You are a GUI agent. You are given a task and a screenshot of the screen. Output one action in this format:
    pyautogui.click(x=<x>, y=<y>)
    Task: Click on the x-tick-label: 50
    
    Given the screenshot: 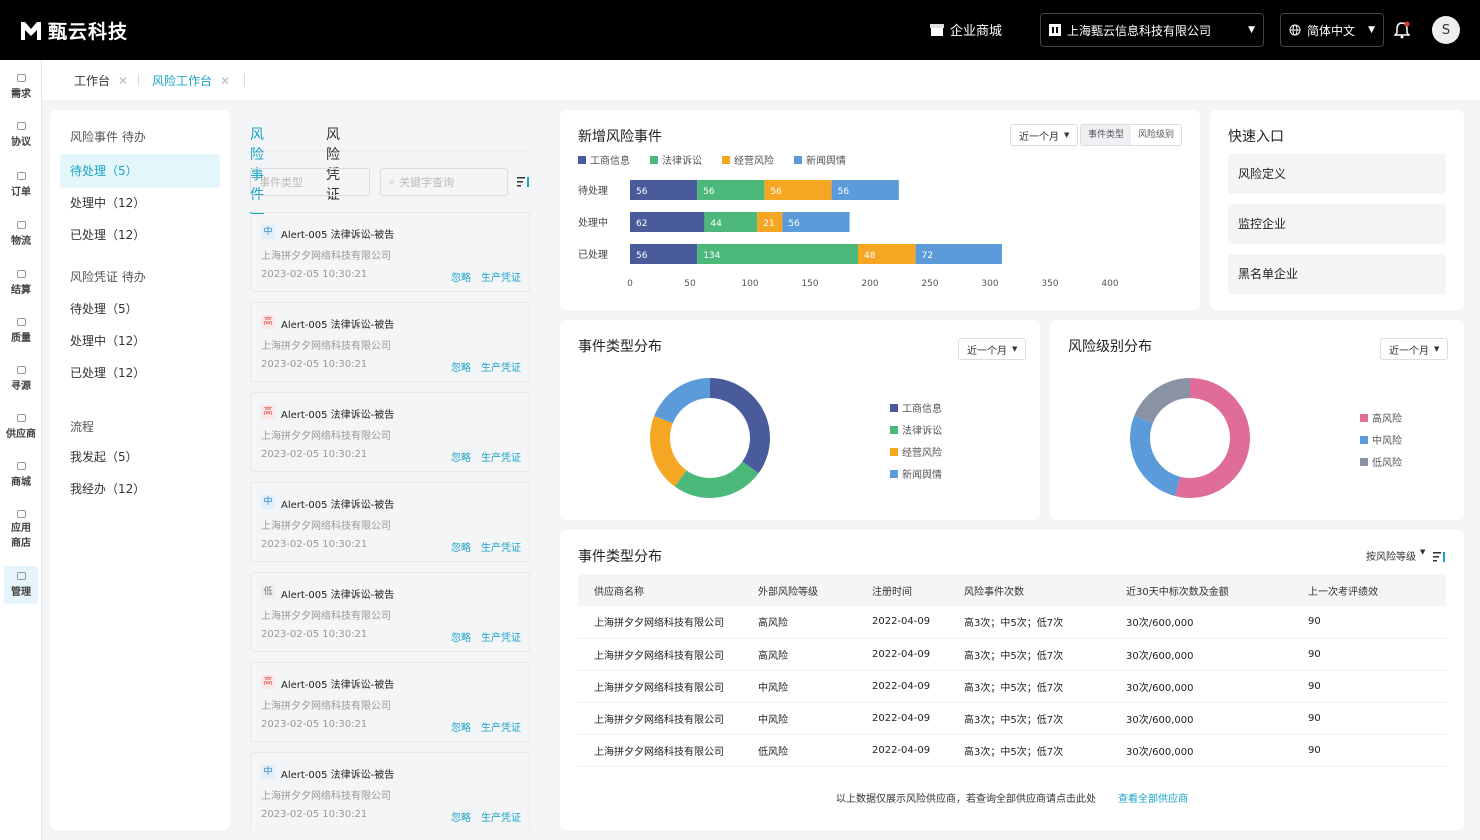 What is the action you would take?
    pyautogui.click(x=690, y=284)
    